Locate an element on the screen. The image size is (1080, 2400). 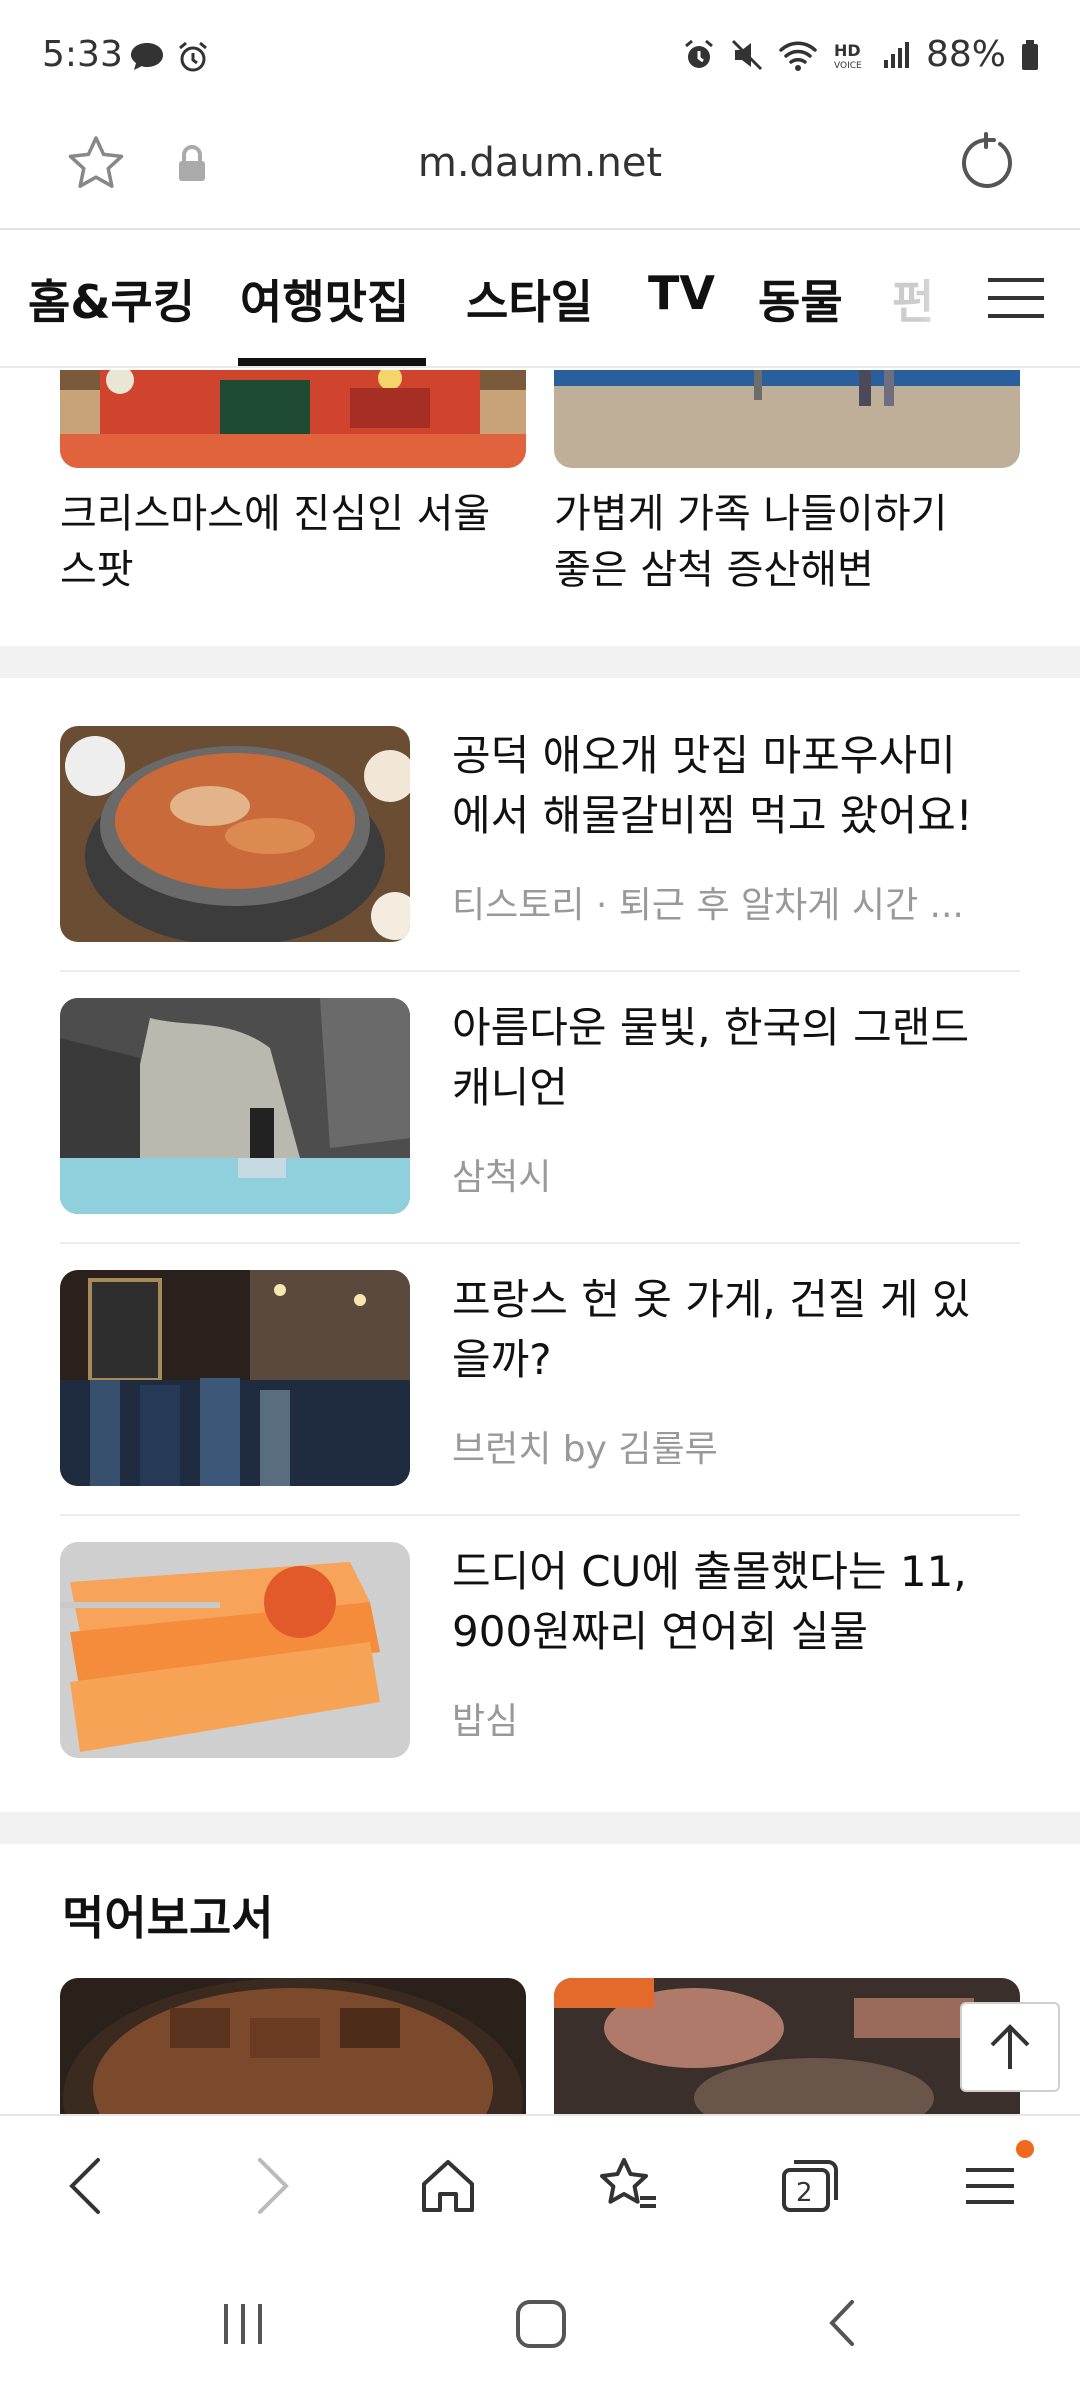
hamburger-icon is located at coordinates (1016, 298).